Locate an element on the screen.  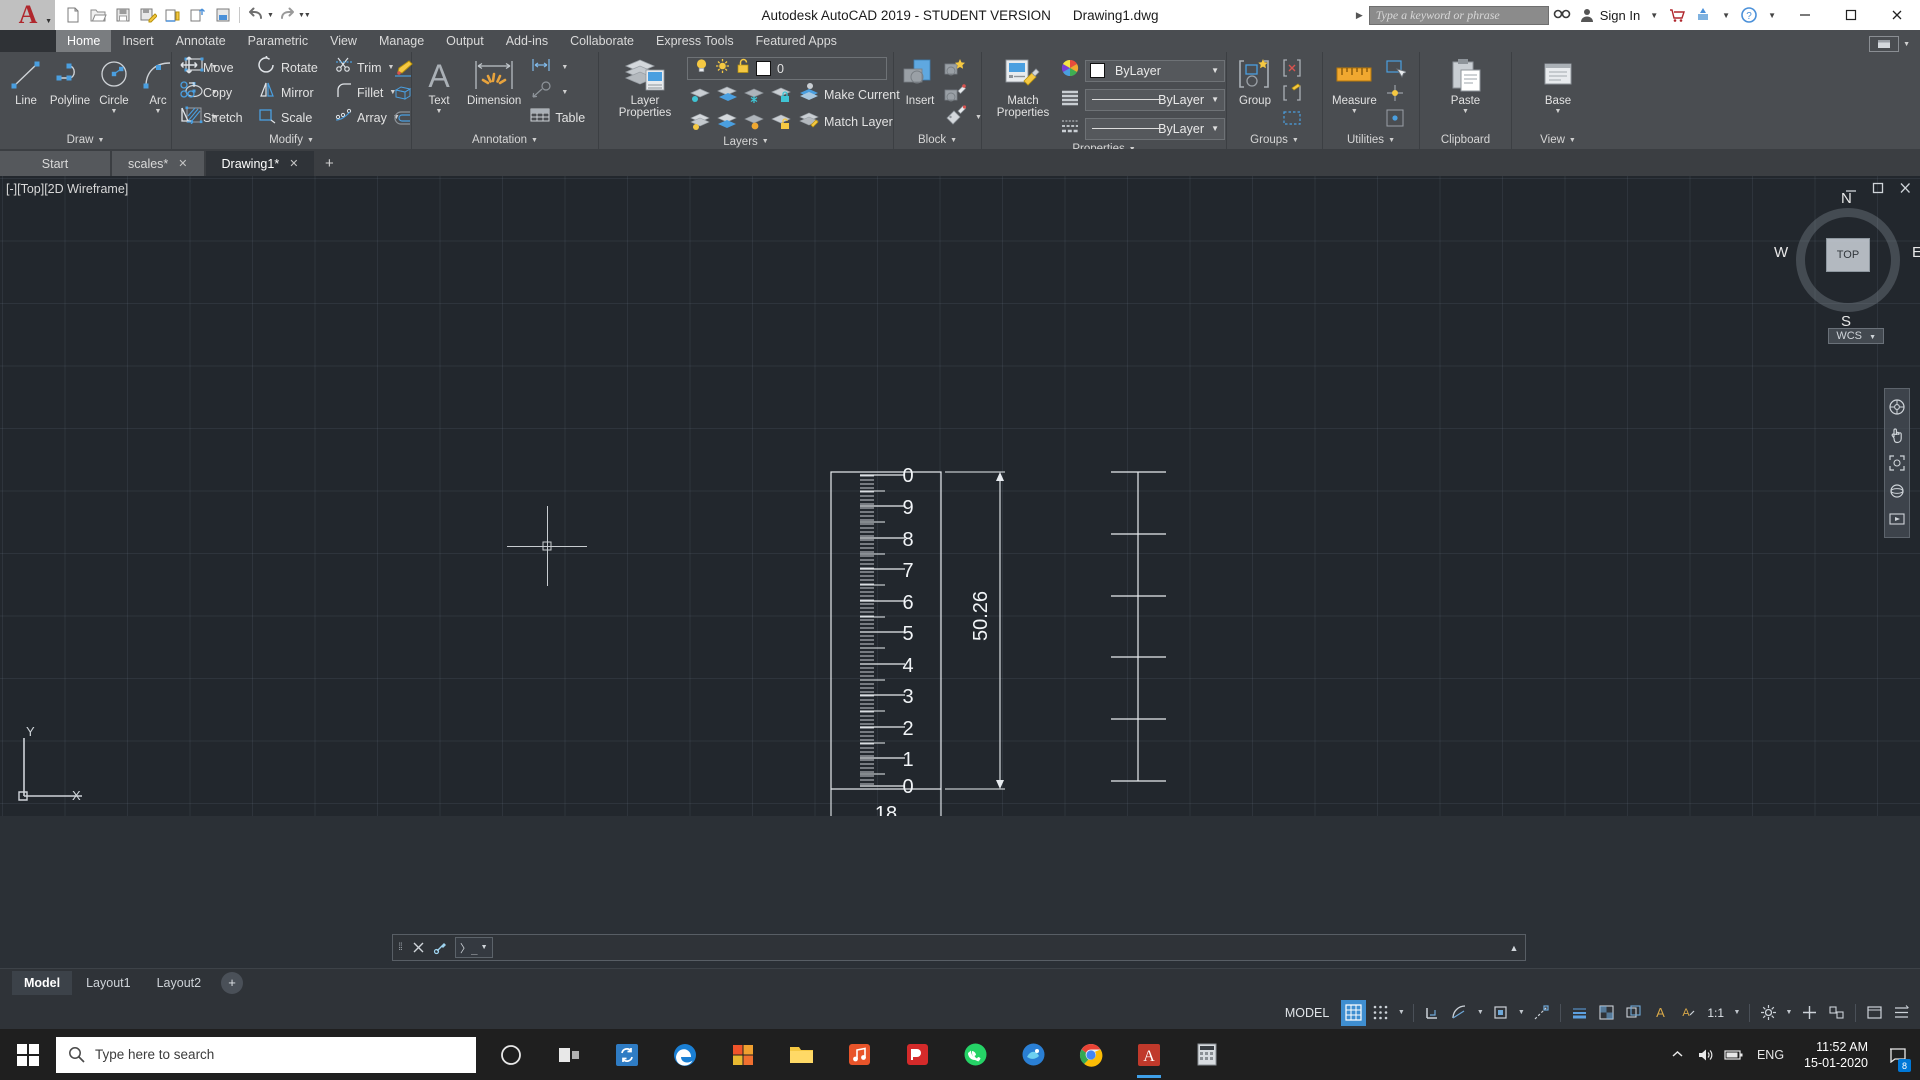
create-block-icon is located at coordinates (955, 67).